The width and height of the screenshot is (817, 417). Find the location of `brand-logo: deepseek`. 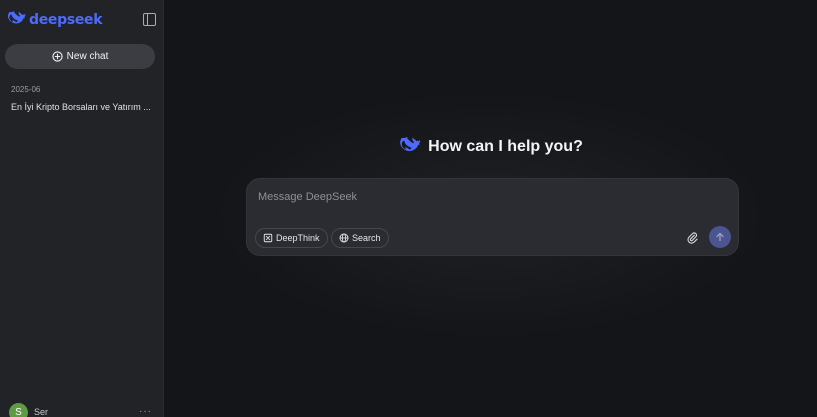

brand-logo: deepseek is located at coordinates (55, 19).